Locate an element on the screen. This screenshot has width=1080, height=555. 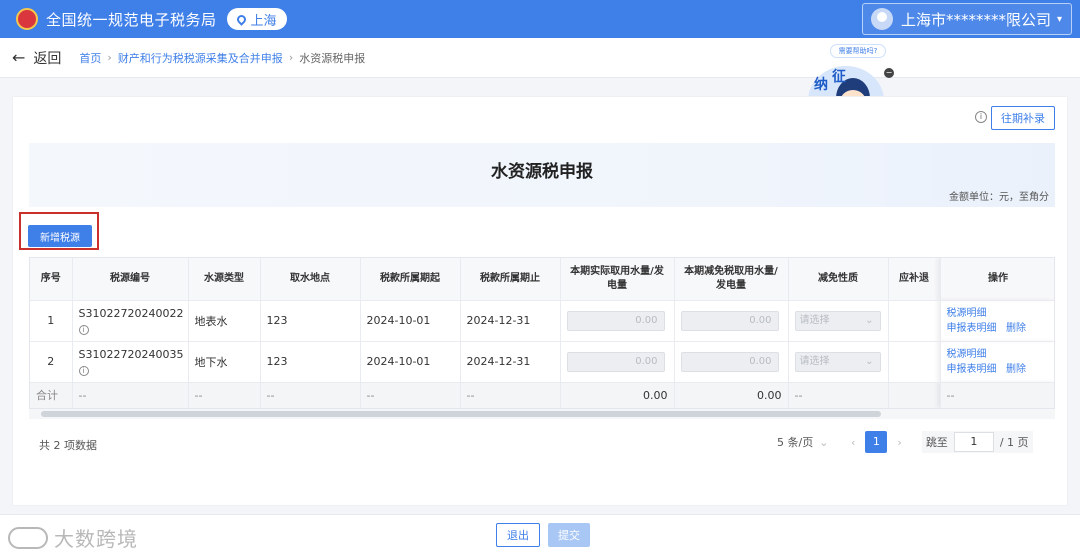
user-menu: 上海市********限公司 ▾ is located at coordinates (967, 19).